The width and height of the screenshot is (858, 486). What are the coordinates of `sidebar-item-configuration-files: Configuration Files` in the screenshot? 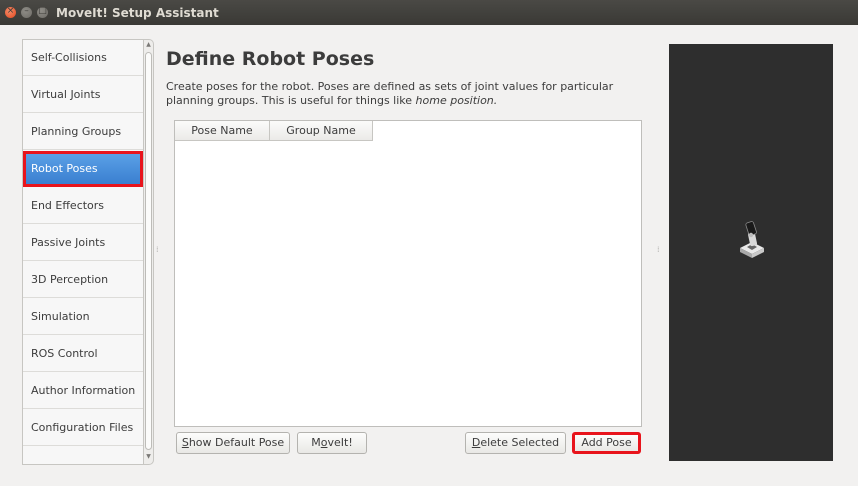 It's located at (83, 428).